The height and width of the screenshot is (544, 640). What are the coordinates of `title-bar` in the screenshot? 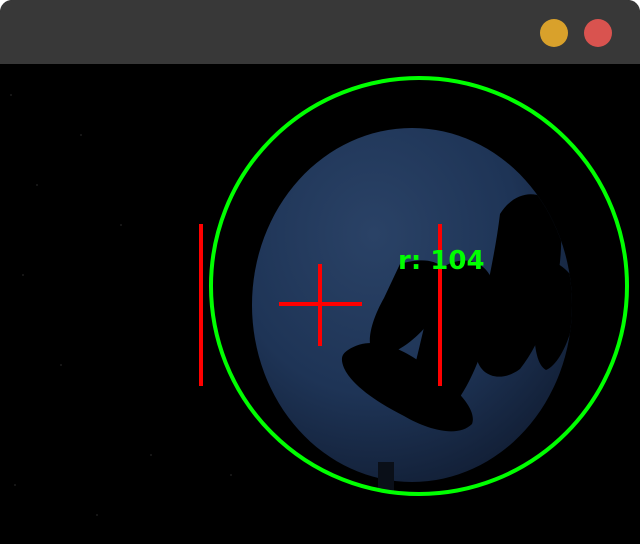 It's located at (320, 32).